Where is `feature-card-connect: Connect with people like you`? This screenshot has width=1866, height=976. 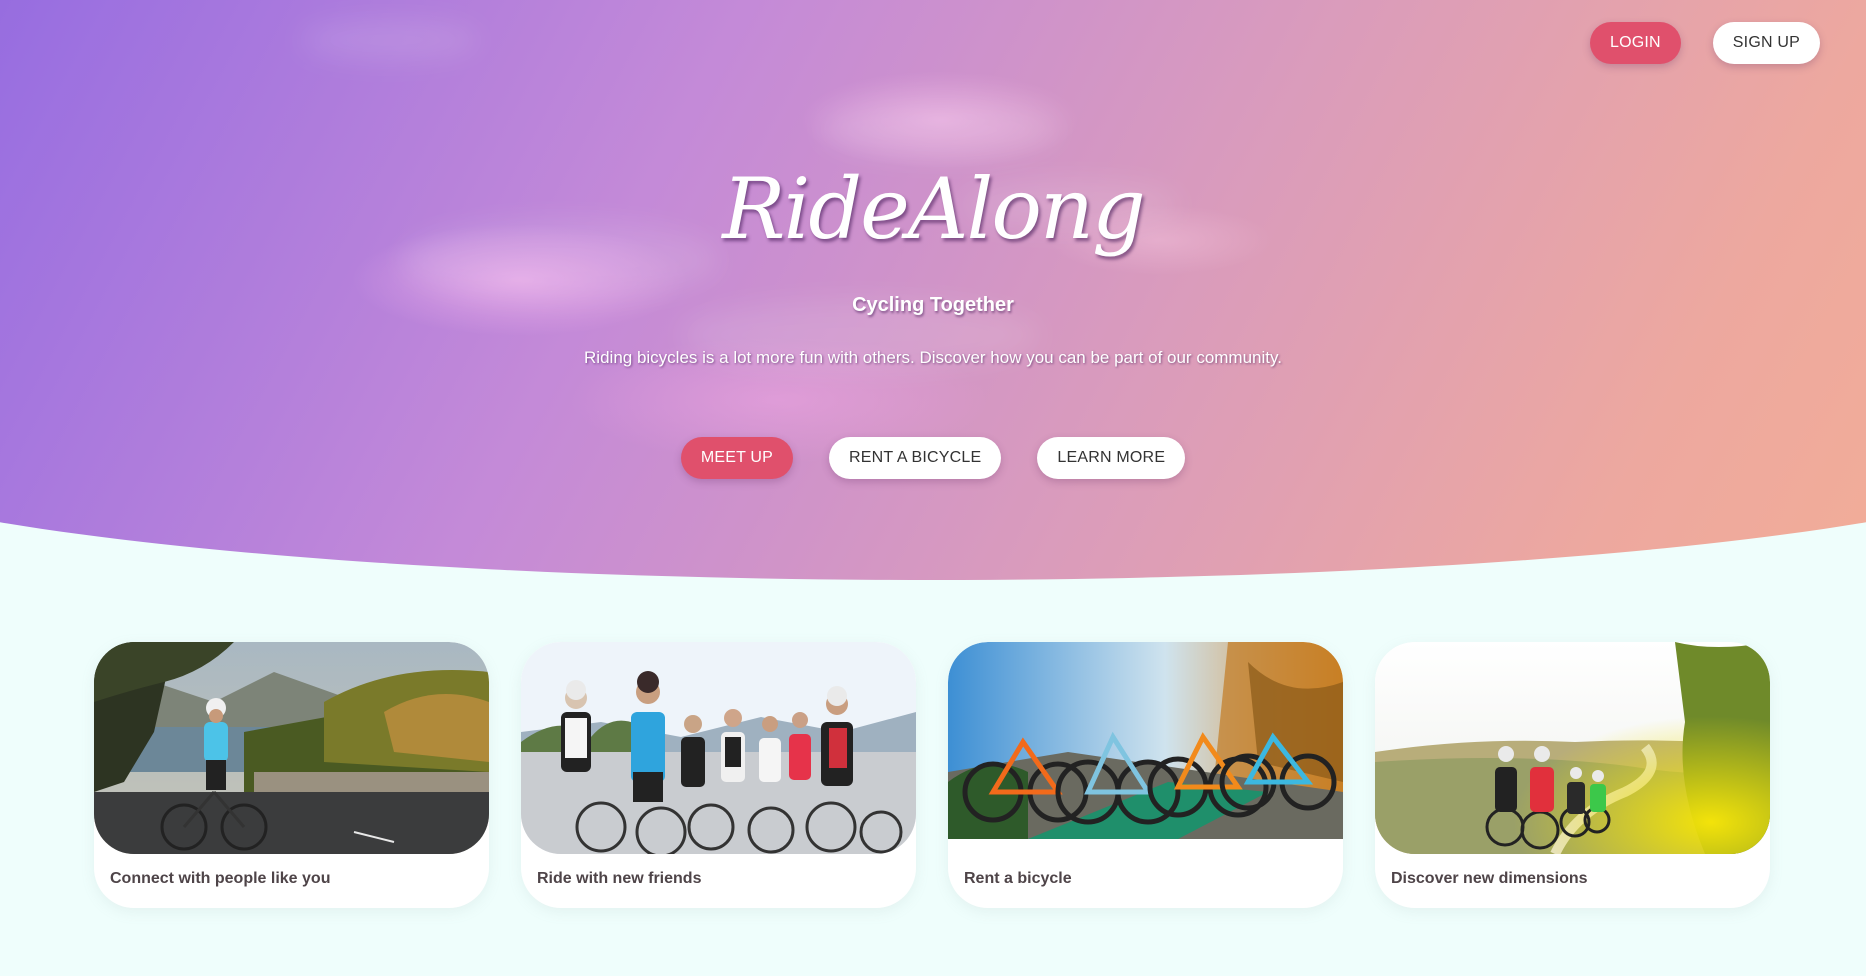
feature-card-connect: Connect with people like you is located at coordinates (291, 775).